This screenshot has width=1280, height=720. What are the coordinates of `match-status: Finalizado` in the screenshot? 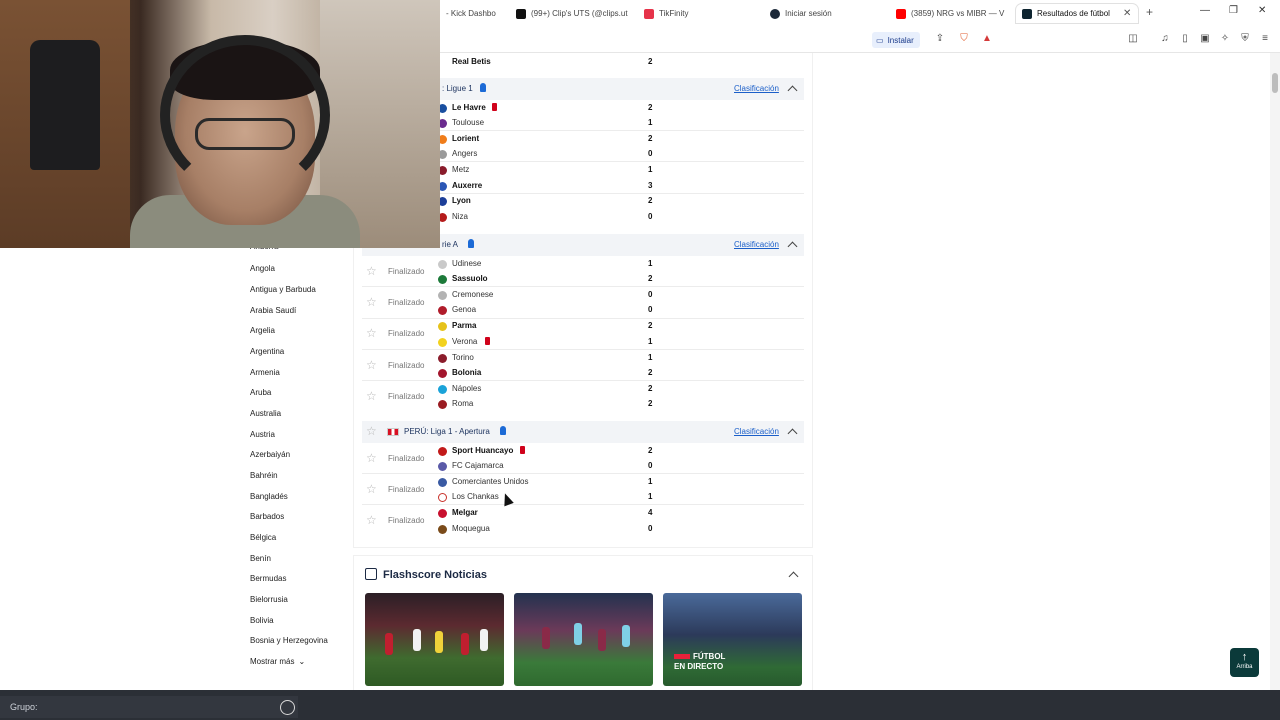 It's located at (406, 333).